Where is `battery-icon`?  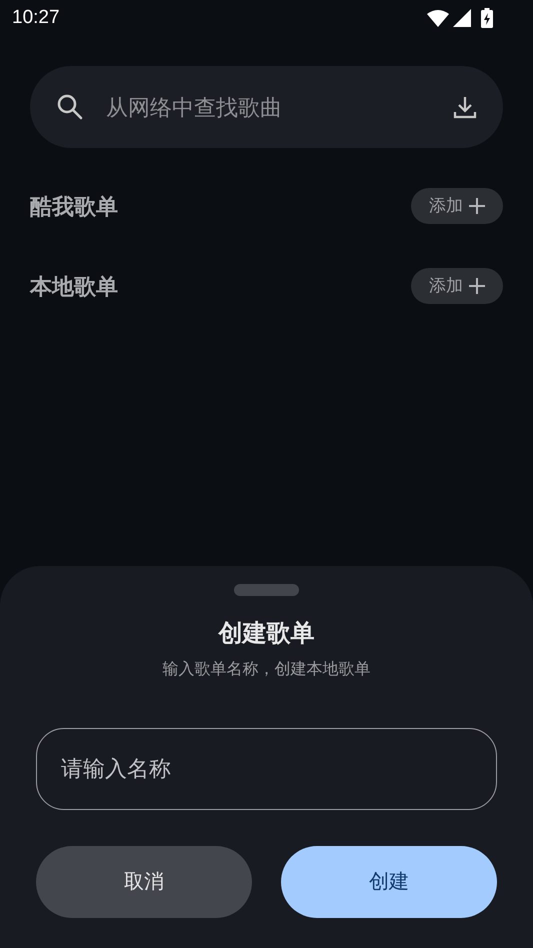
battery-icon is located at coordinates (487, 18).